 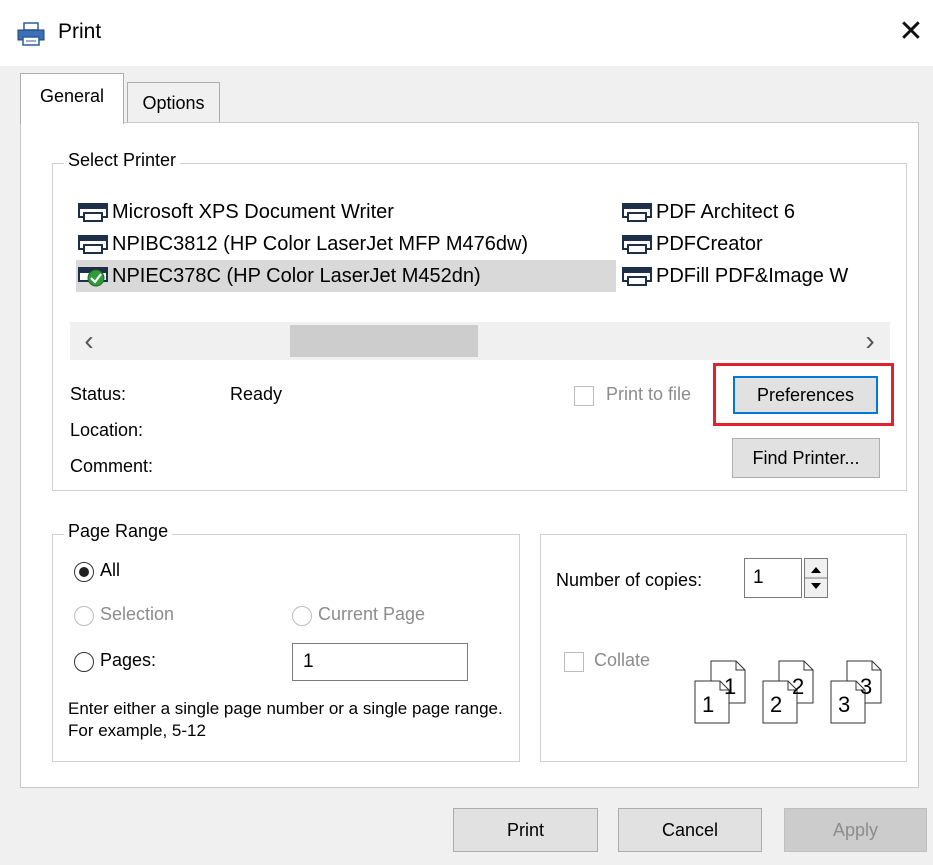 What do you see at coordinates (466, 33) in the screenshot?
I see `title-bar` at bounding box center [466, 33].